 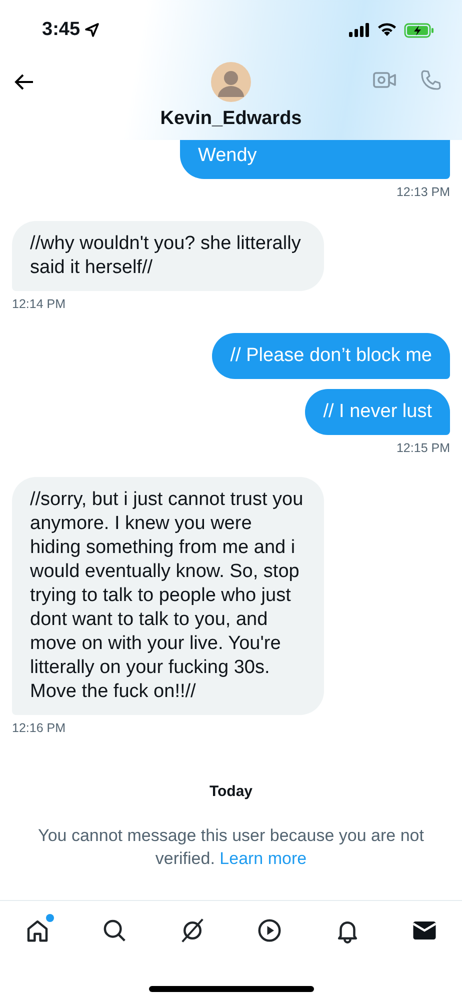 I want to click on wifi-icon, so click(x=387, y=30).